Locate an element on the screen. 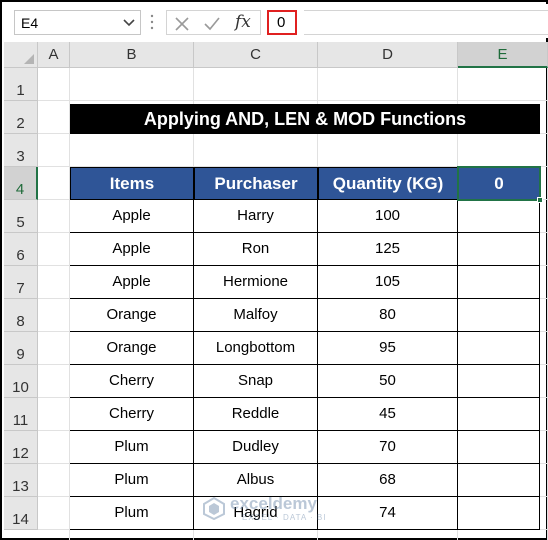 Image resolution: width=548 pixels, height=540 pixels. table-cell: Reddle is located at coordinates (256, 414).